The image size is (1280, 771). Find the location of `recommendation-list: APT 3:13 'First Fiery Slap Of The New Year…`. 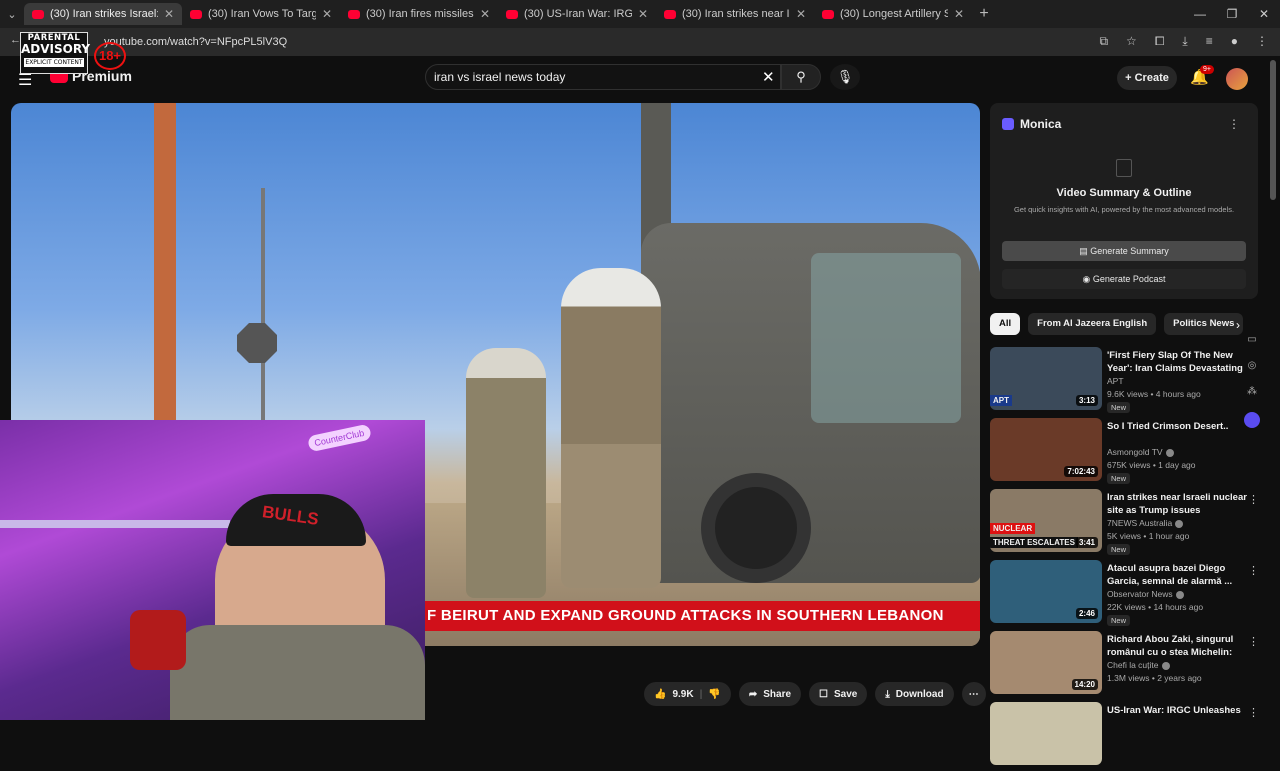

recommendation-list: APT 3:13 'First Fiery Slap Of The New Year… is located at coordinates (1125, 558).